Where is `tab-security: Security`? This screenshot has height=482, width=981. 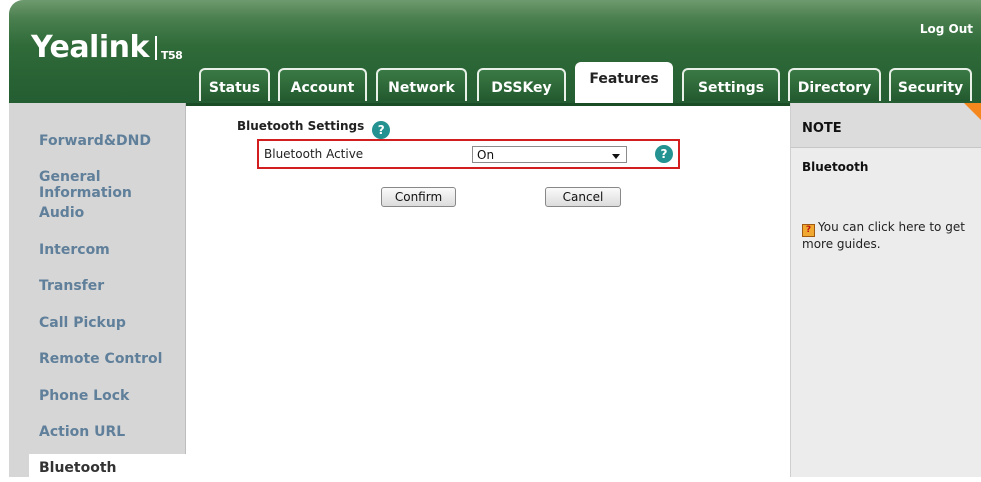 tab-security: Security is located at coordinates (930, 84).